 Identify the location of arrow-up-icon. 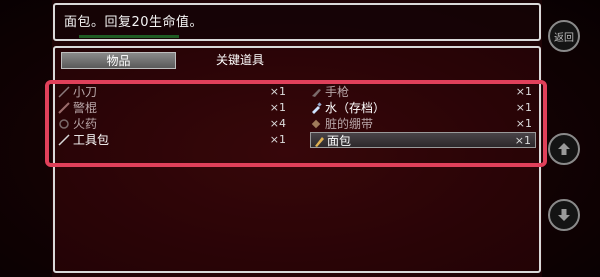
(564, 149).